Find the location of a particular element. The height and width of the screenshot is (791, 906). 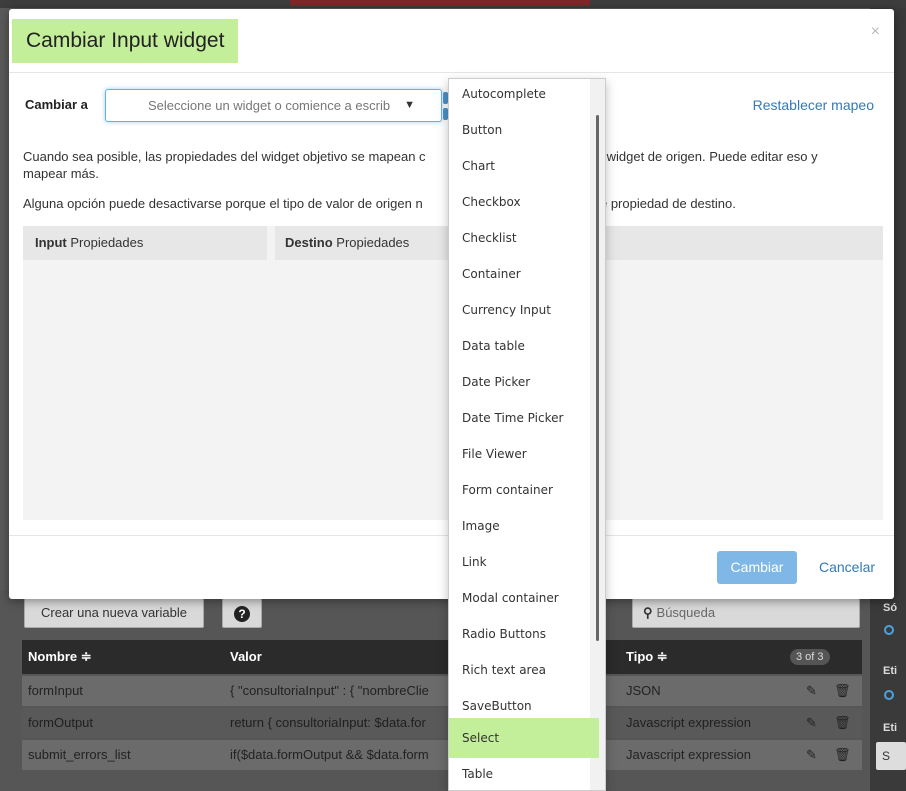

dropdown-option: Container is located at coordinates (524, 274).